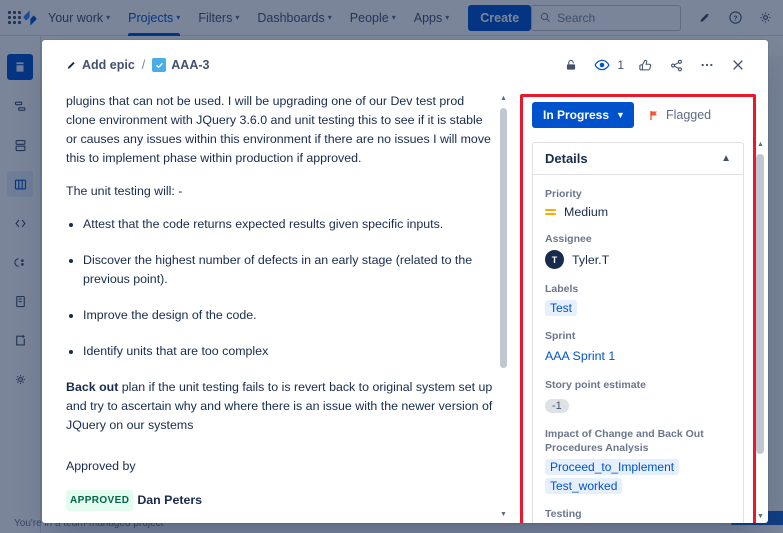  Describe the element at coordinates (738, 65) in the screenshot. I see `close-icon` at that location.